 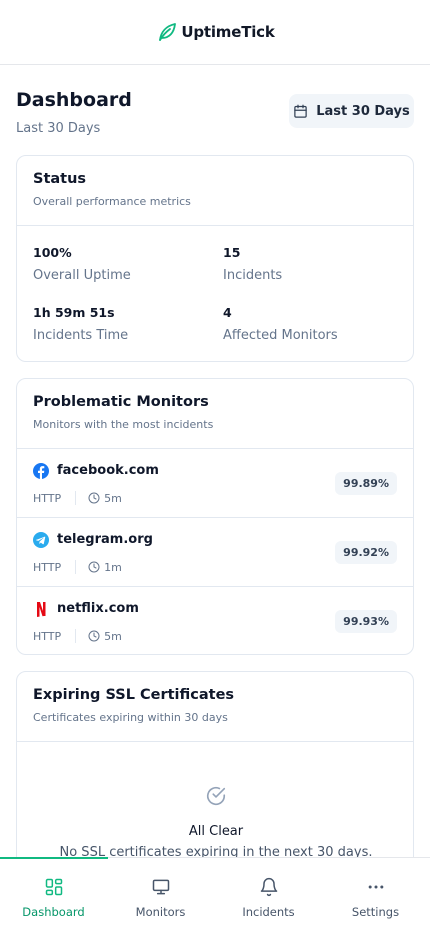 I want to click on nav-label: Dashboard, so click(x=53, y=912).